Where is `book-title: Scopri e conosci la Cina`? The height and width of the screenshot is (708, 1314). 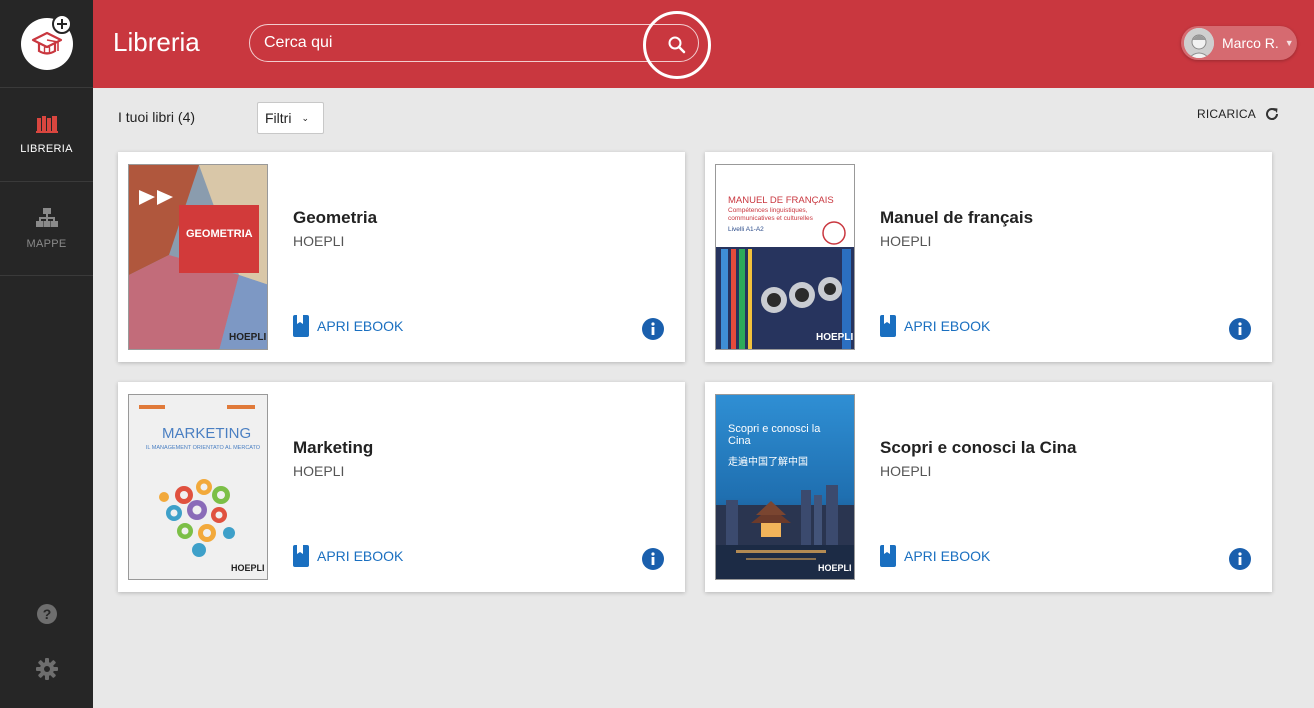 book-title: Scopri e conosci la Cina is located at coordinates (978, 447).